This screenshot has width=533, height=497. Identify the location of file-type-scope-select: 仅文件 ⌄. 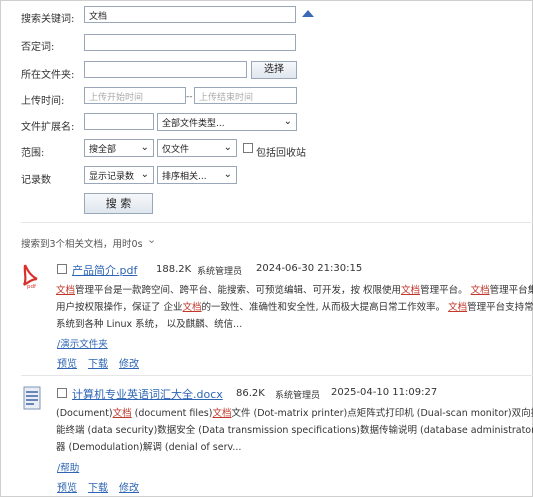
(197, 148).